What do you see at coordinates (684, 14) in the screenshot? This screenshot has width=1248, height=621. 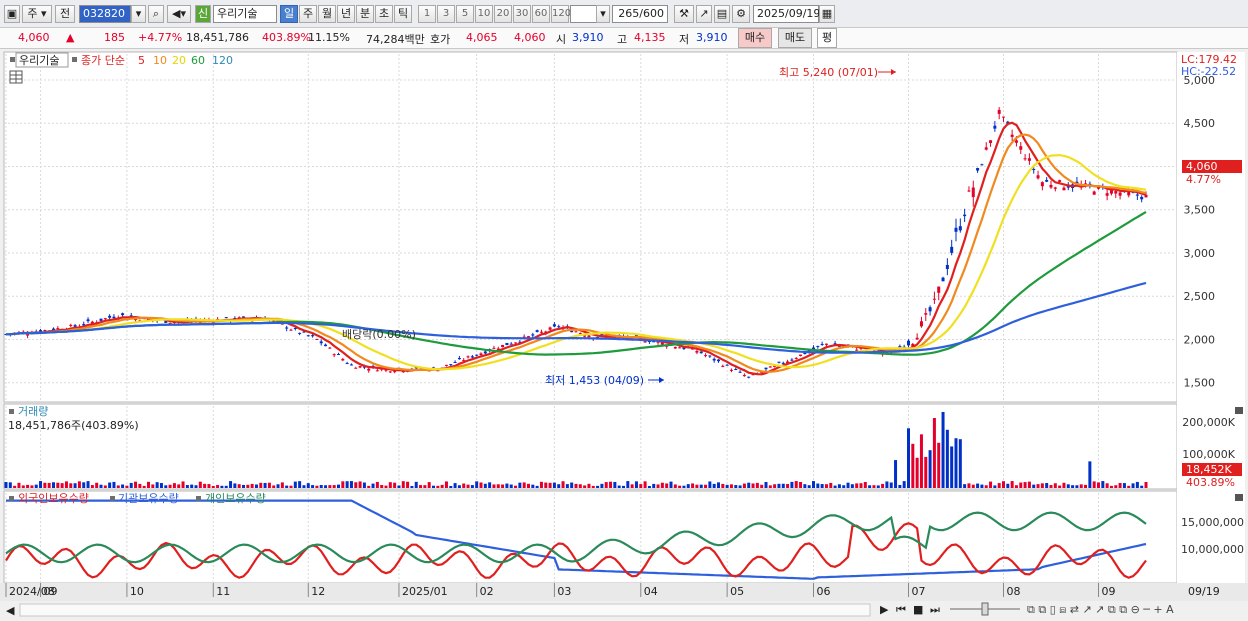 I see `chart-settings-icon: ⚒` at bounding box center [684, 14].